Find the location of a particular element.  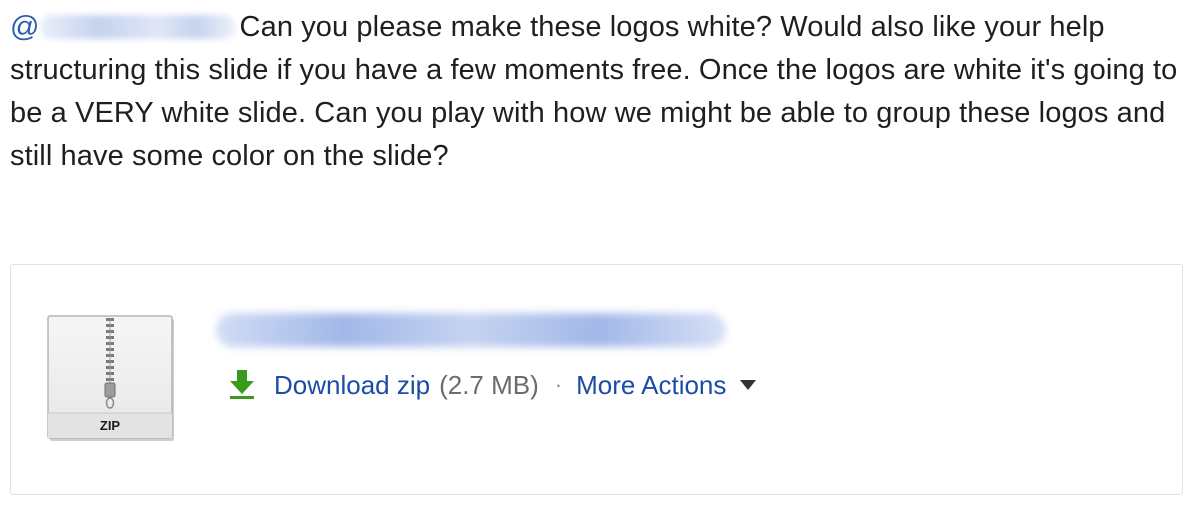

redacted-file-name is located at coordinates (471, 330).